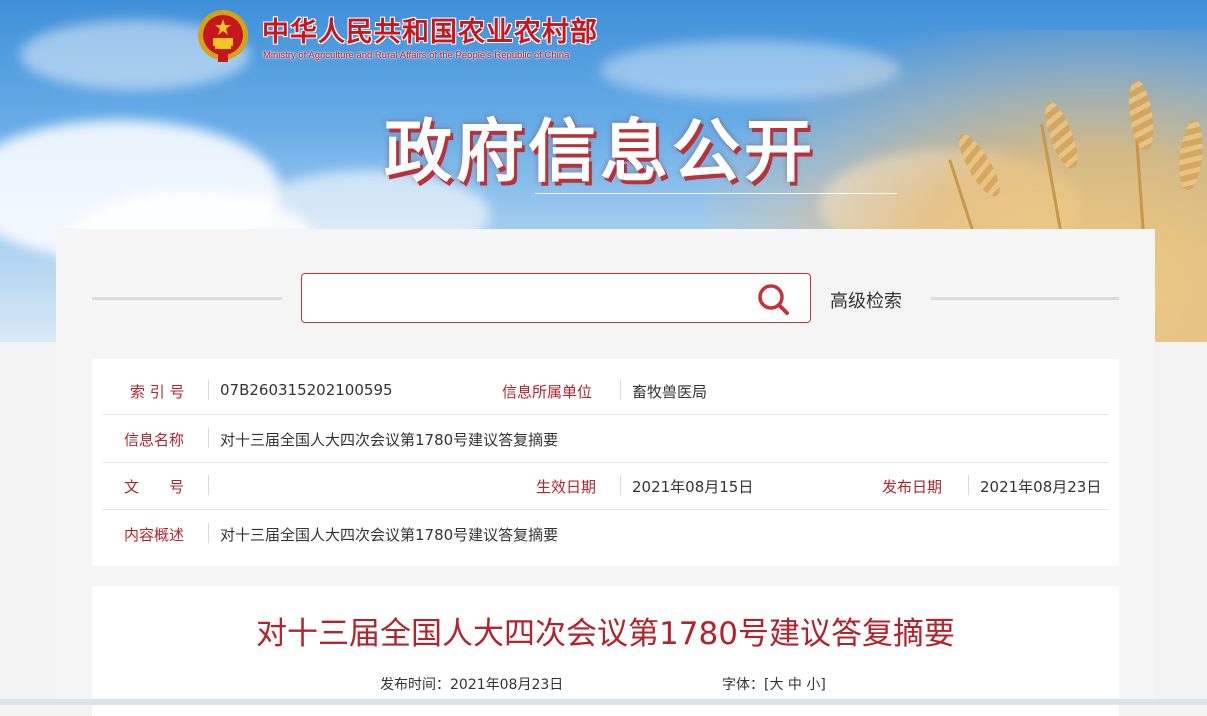 The width and height of the screenshot is (1207, 716). Describe the element at coordinates (154, 440) in the screenshot. I see `name-label: 信息名称` at that location.